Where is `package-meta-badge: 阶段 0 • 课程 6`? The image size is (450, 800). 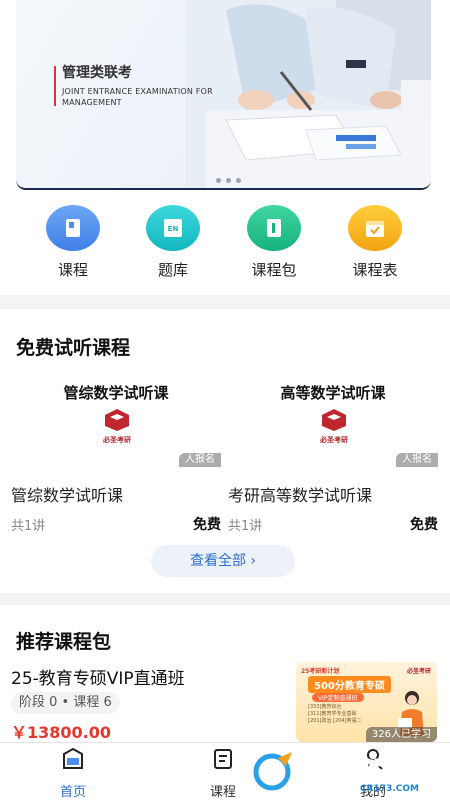
package-meta-badge: 阶段 0 • 课程 6 is located at coordinates (65, 703).